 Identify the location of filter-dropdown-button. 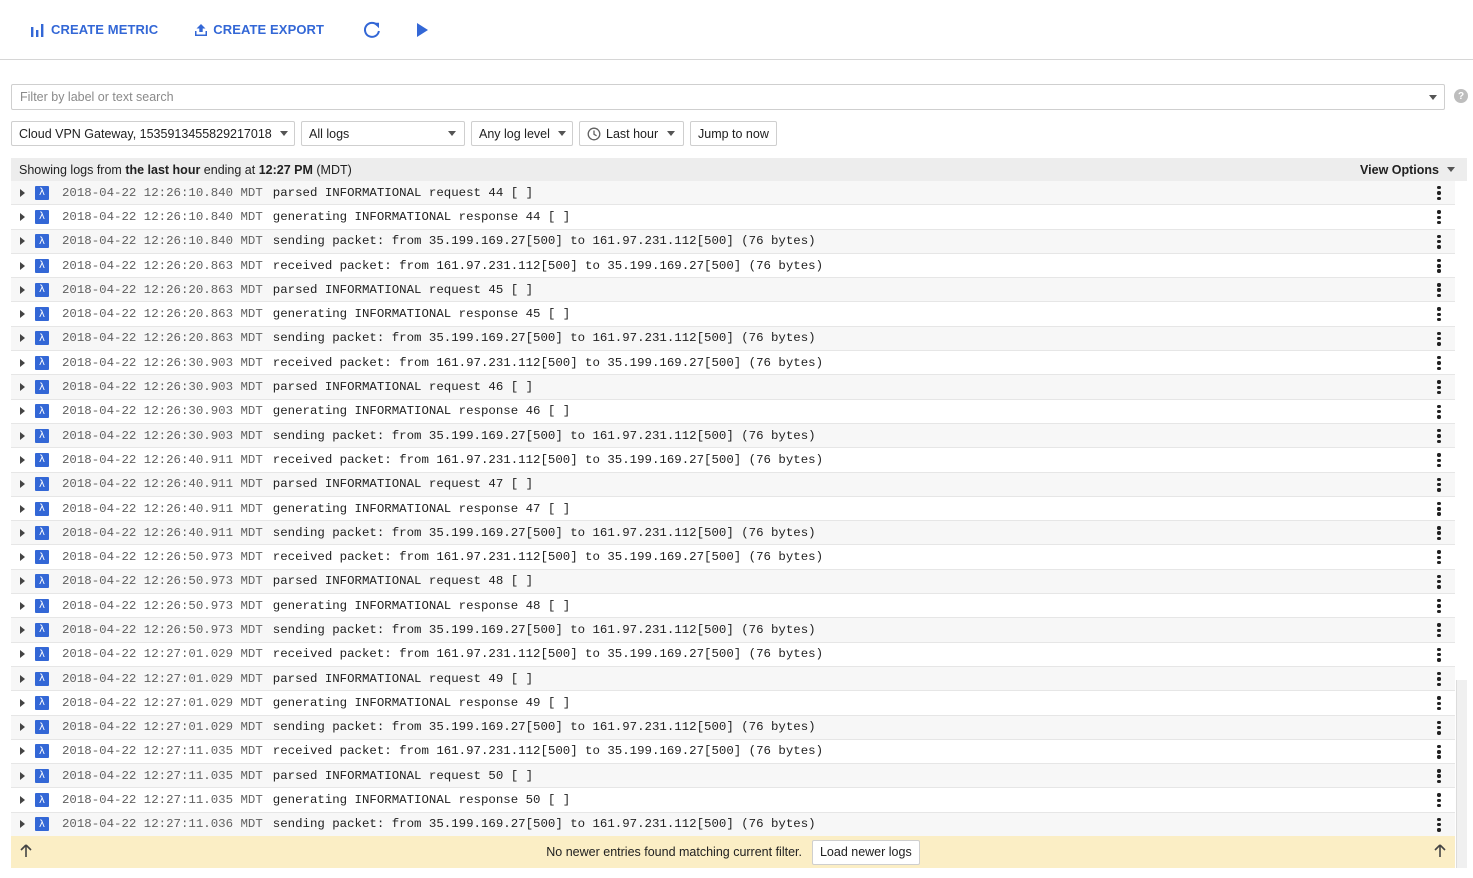
(1433, 97).